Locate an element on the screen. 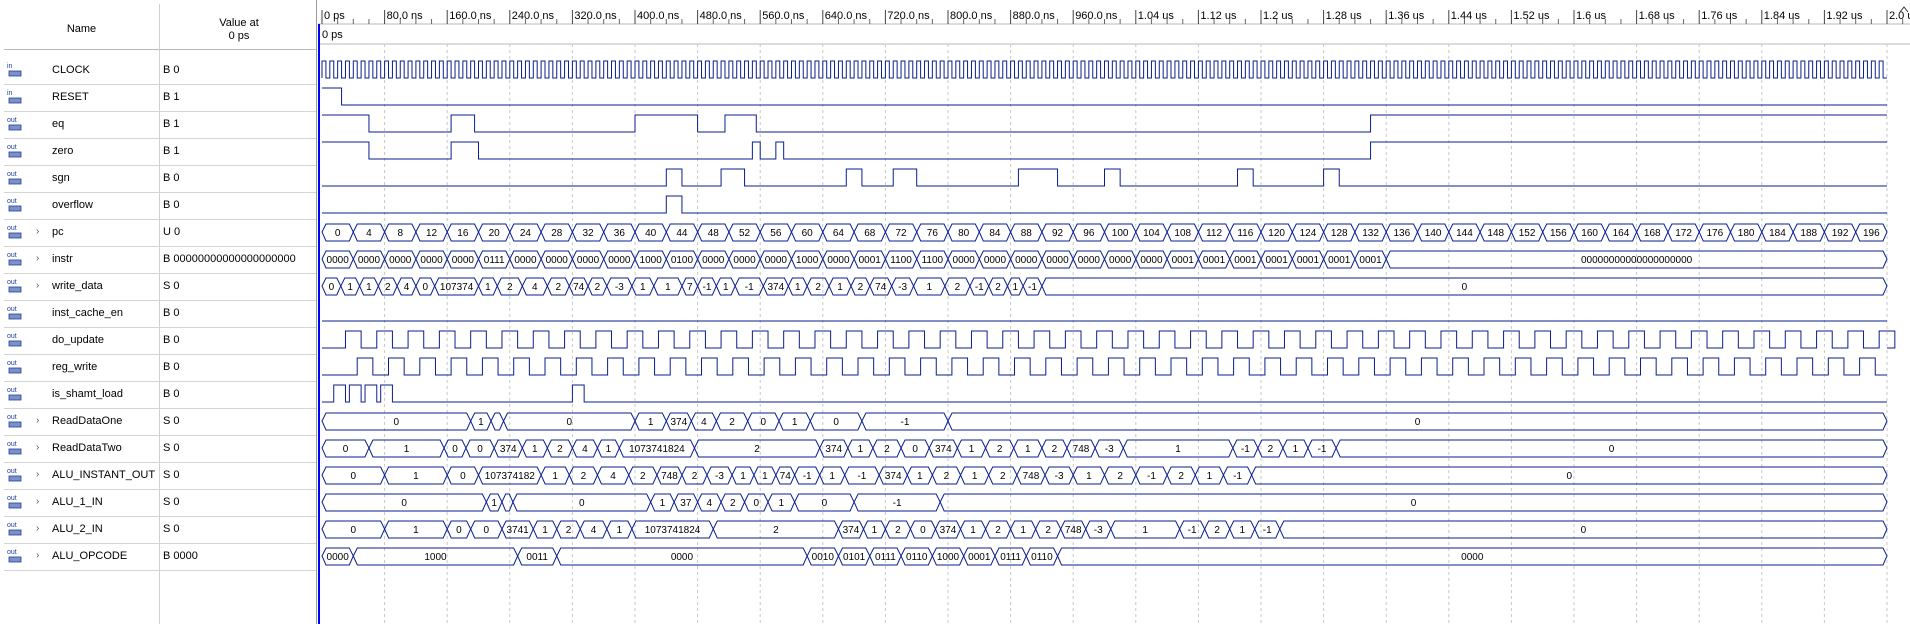 The width and height of the screenshot is (1910, 624). signal-row: out do_update B 0 is located at coordinates (160, 341).